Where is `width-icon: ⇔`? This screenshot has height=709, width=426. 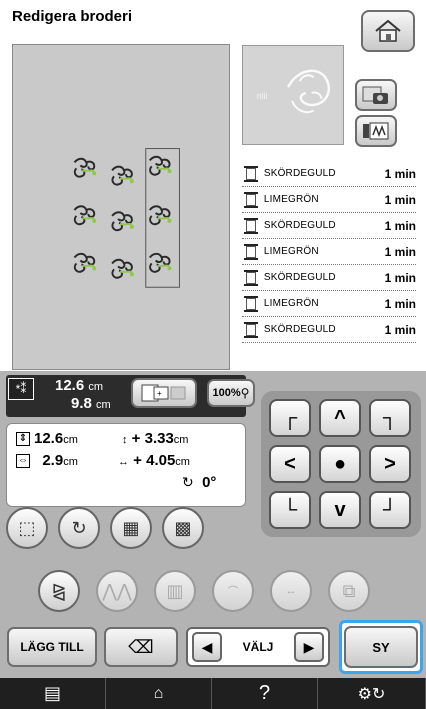
width-icon: ⇔ is located at coordinates (23, 461).